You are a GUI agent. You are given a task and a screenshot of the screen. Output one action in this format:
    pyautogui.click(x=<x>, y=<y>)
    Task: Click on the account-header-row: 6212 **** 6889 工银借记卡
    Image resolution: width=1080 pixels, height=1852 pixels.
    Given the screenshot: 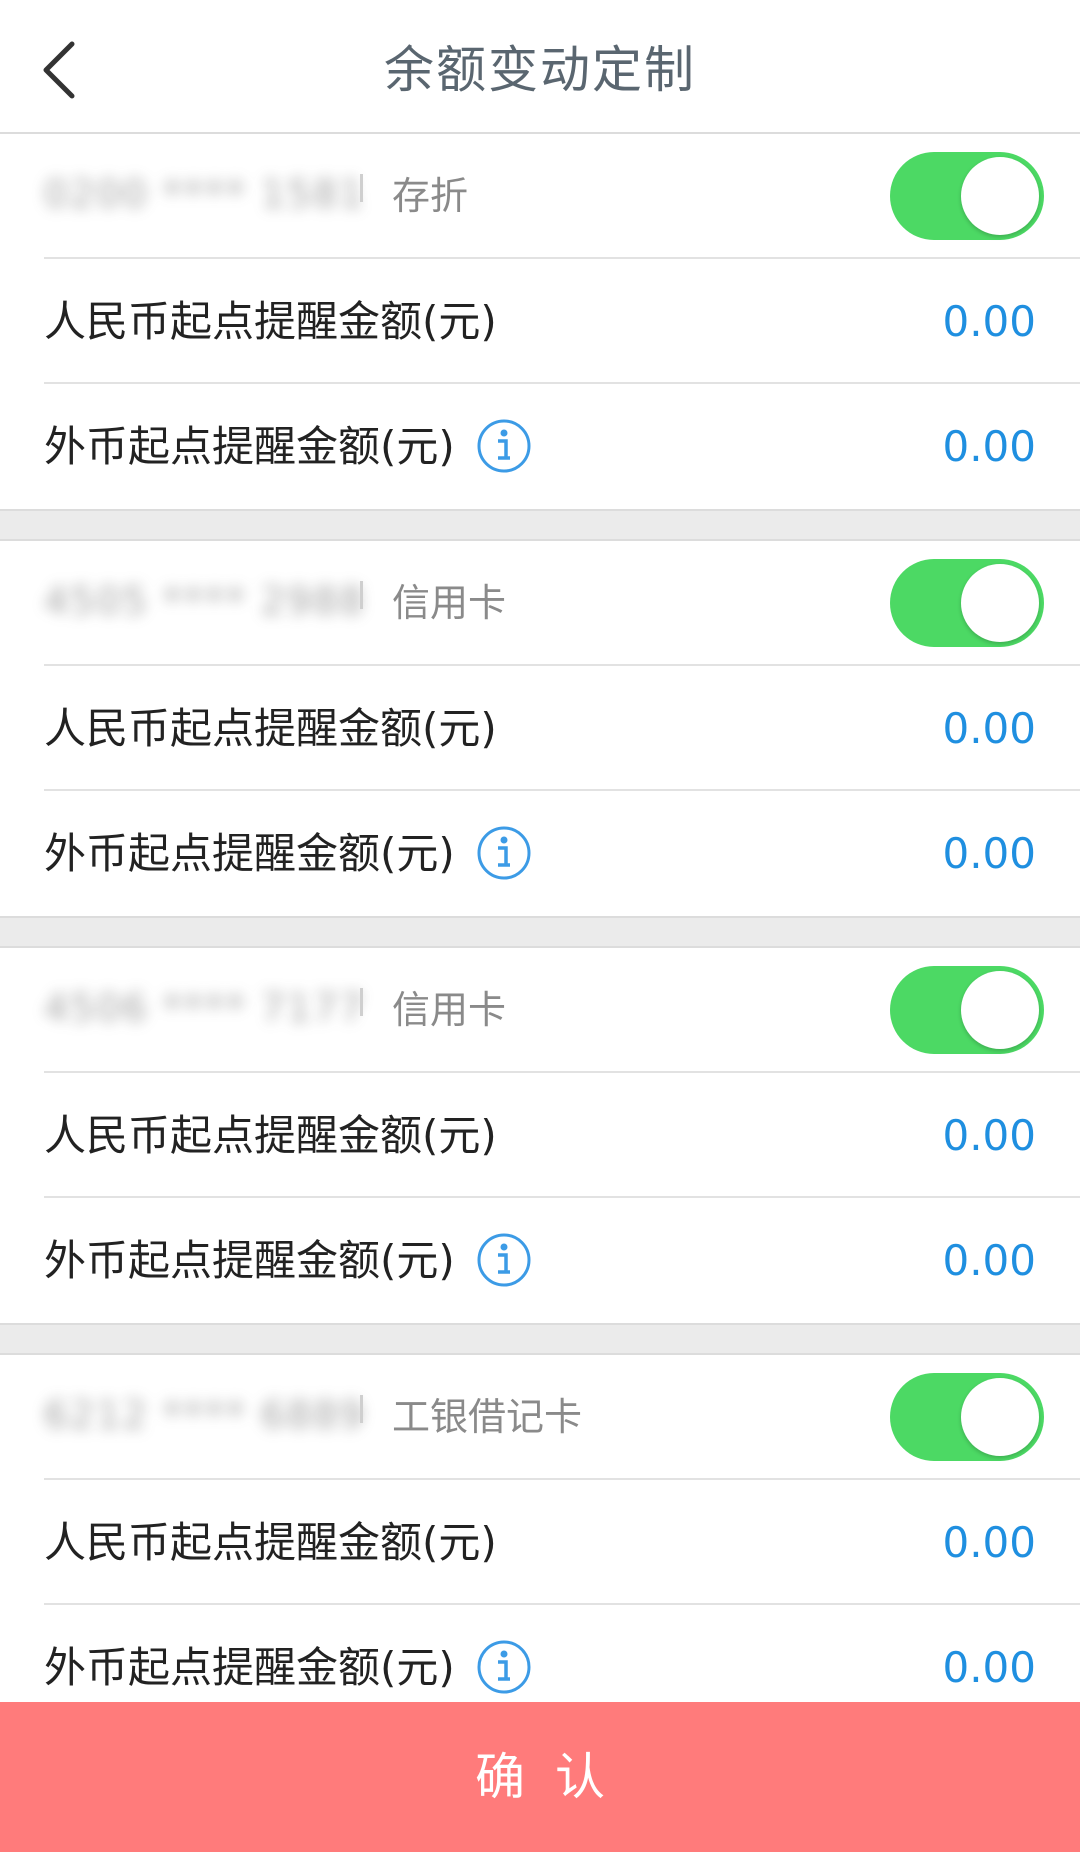 What is the action you would take?
    pyautogui.click(x=562, y=1417)
    